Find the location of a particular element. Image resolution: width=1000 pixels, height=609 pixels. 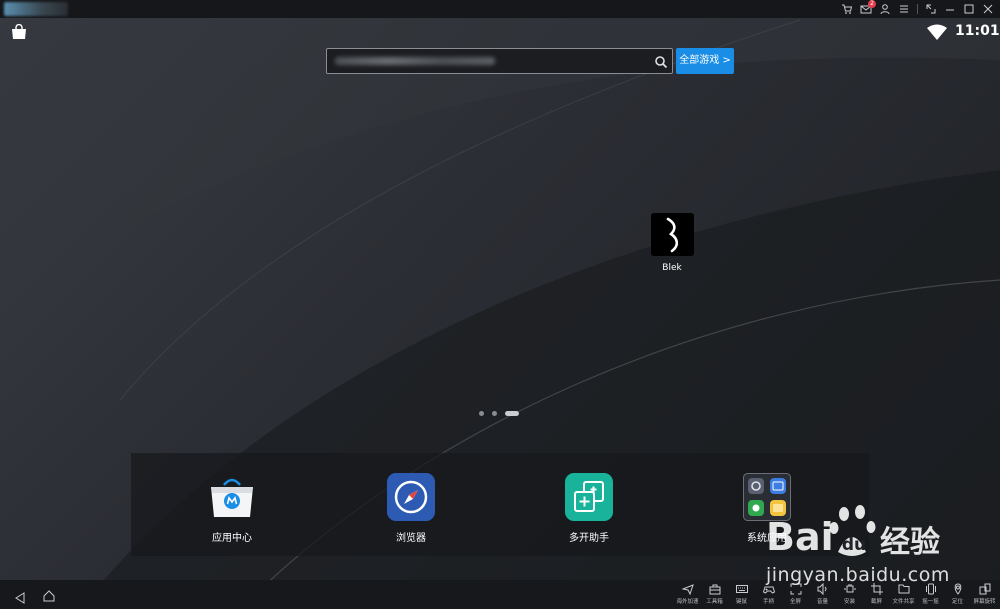

blek-icon is located at coordinates (672, 234).